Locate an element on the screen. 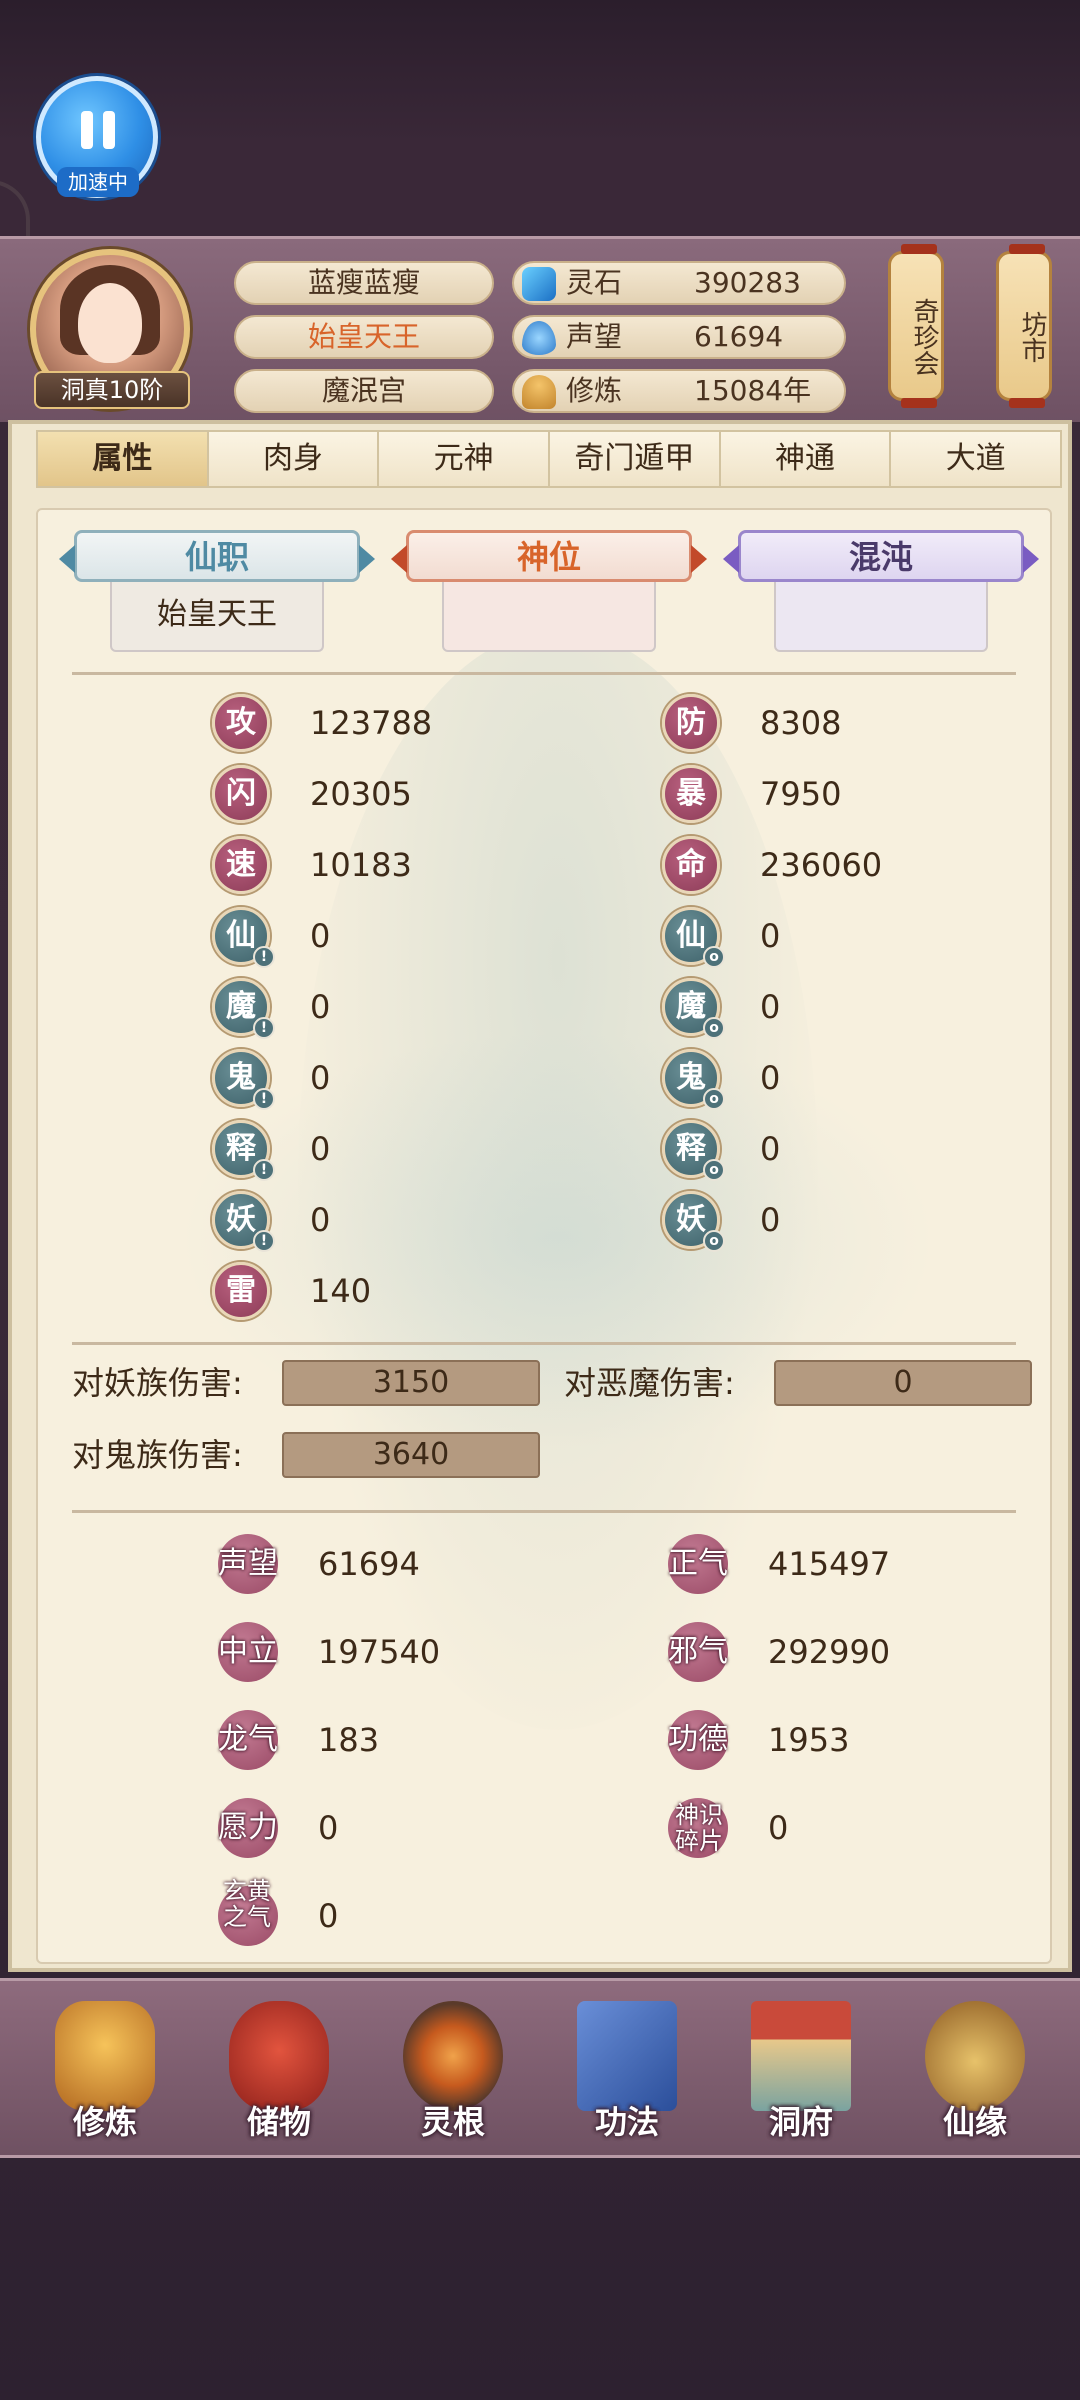 This screenshot has height=2400, width=1080. resource-spirit-stone: 灵石 390283 is located at coordinates (679, 283).